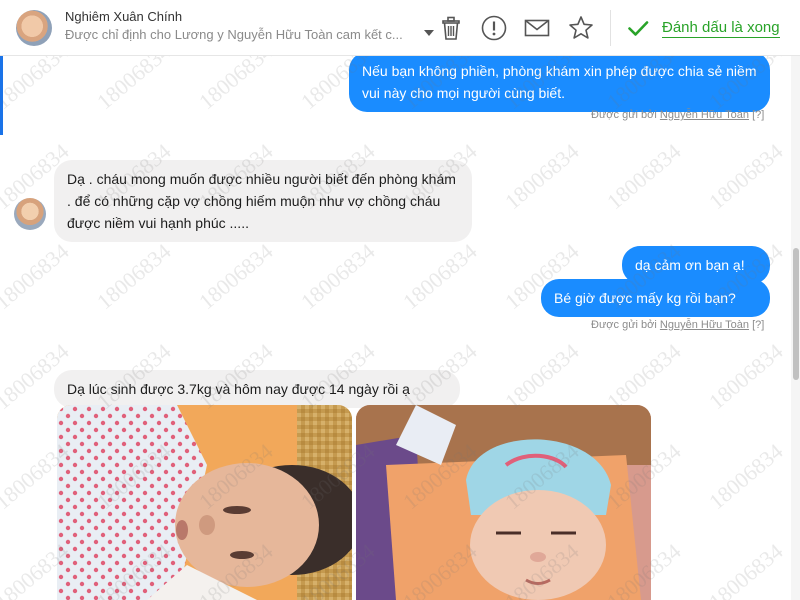  I want to click on mail-icon, so click(537, 28).